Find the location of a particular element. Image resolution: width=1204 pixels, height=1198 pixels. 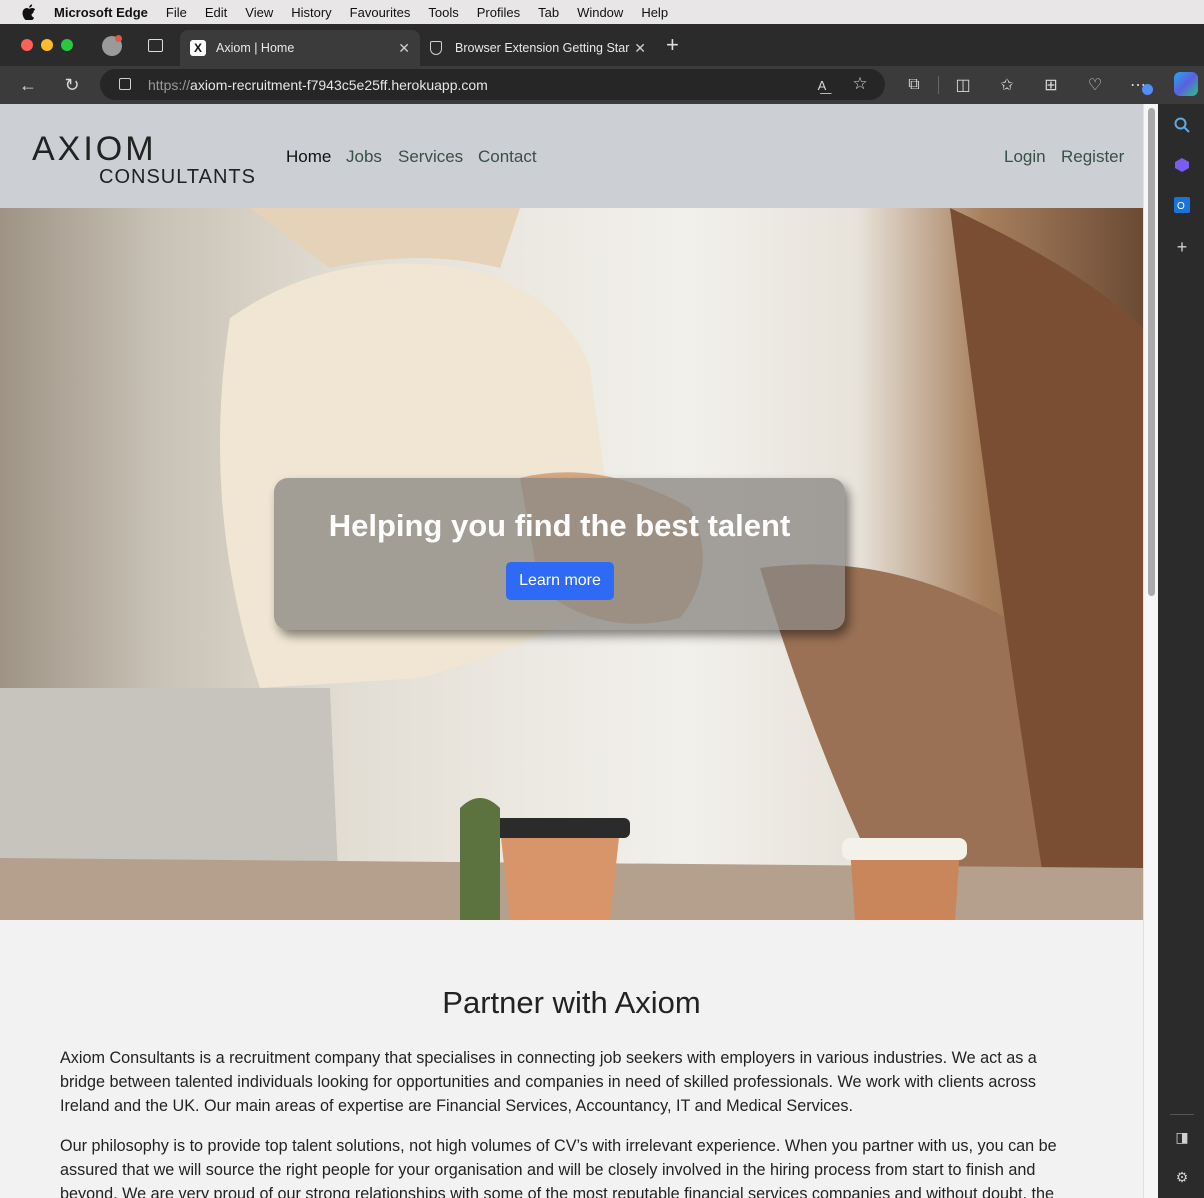

menu-tools: Tools is located at coordinates (443, 12).